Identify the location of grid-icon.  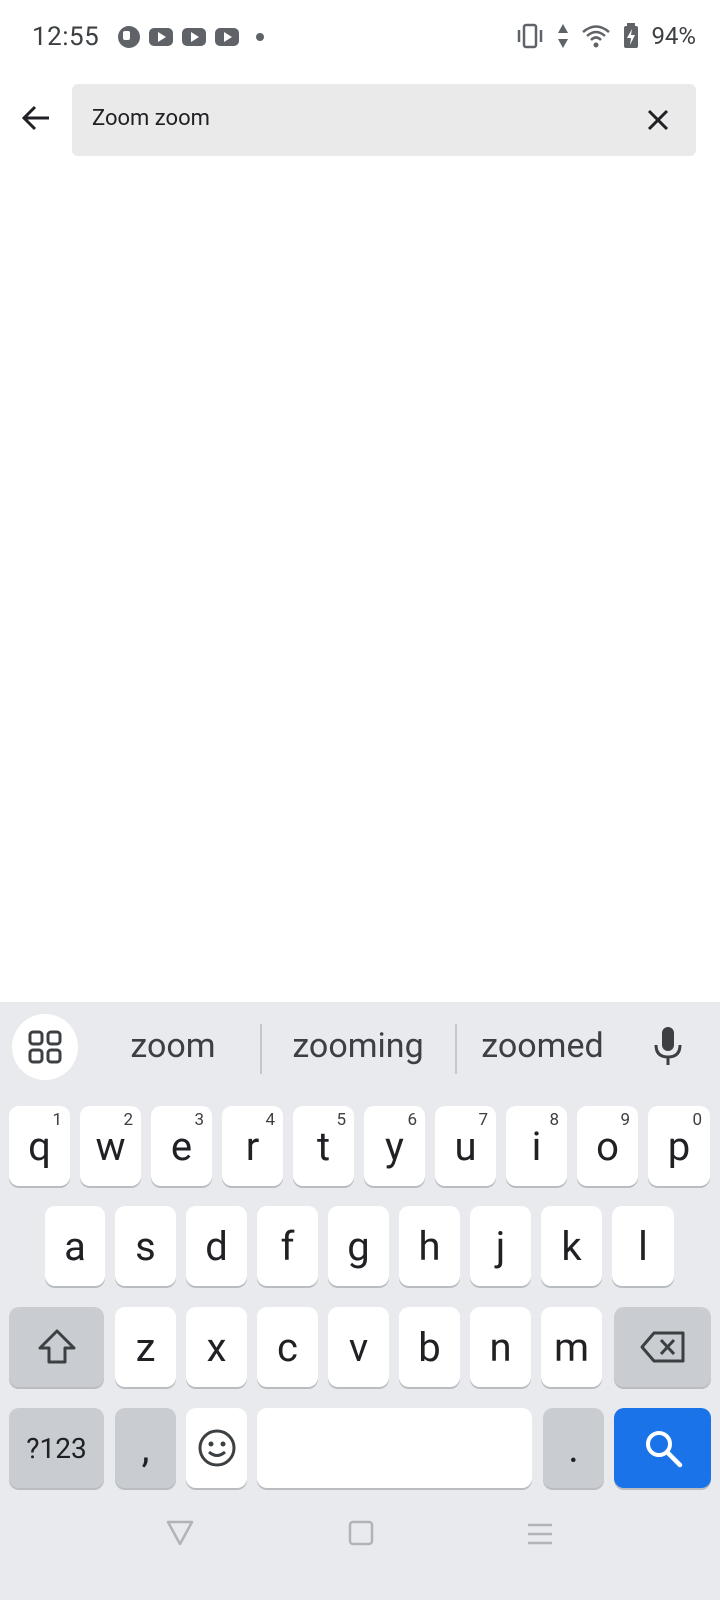
(45, 1047).